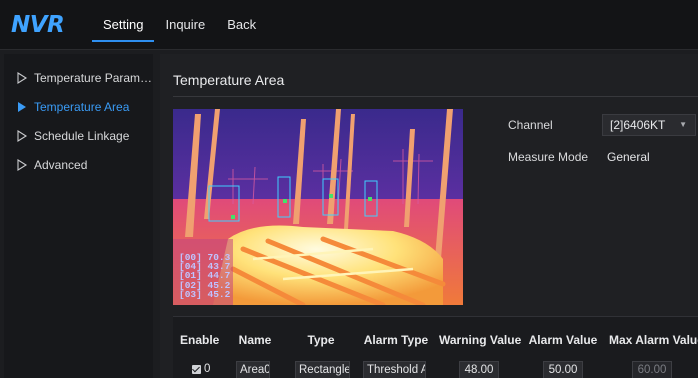  Describe the element at coordinates (628, 157) in the screenshot. I see `measure-mode-value: General` at that location.